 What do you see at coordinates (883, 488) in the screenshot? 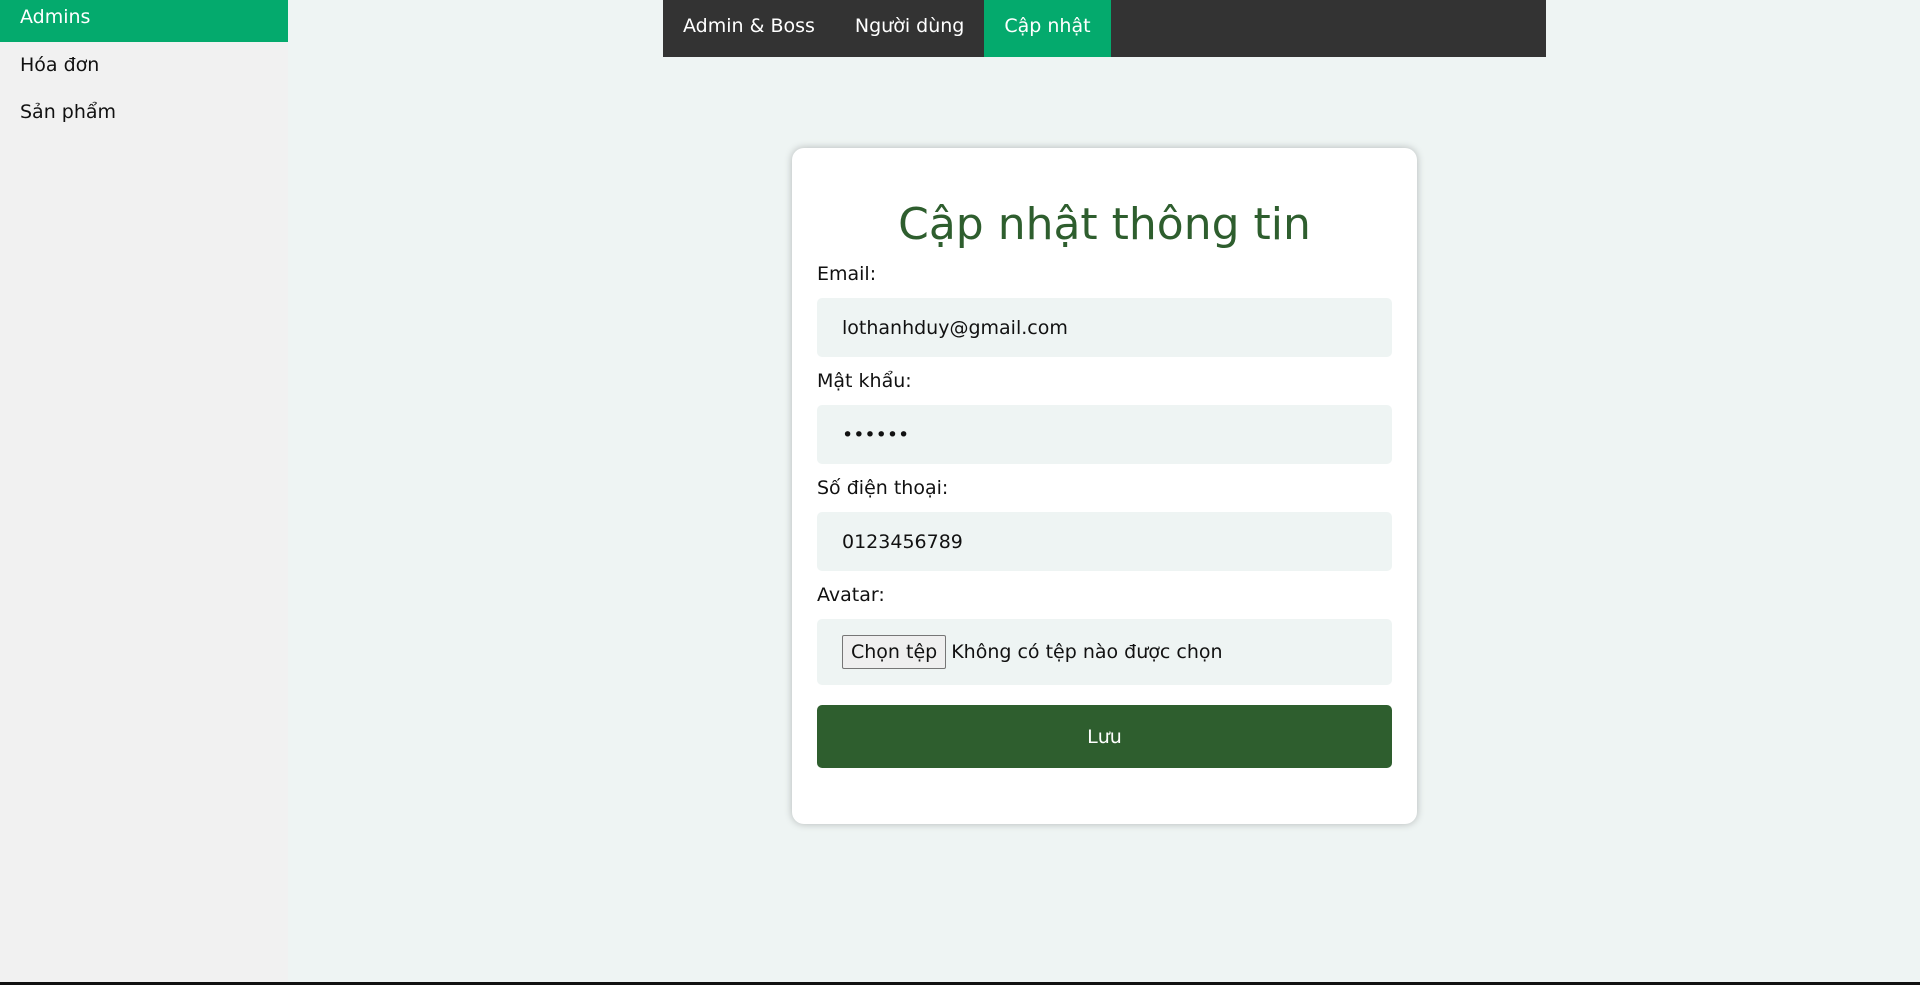
I see `phone-label: Số điện thoại:` at bounding box center [883, 488].